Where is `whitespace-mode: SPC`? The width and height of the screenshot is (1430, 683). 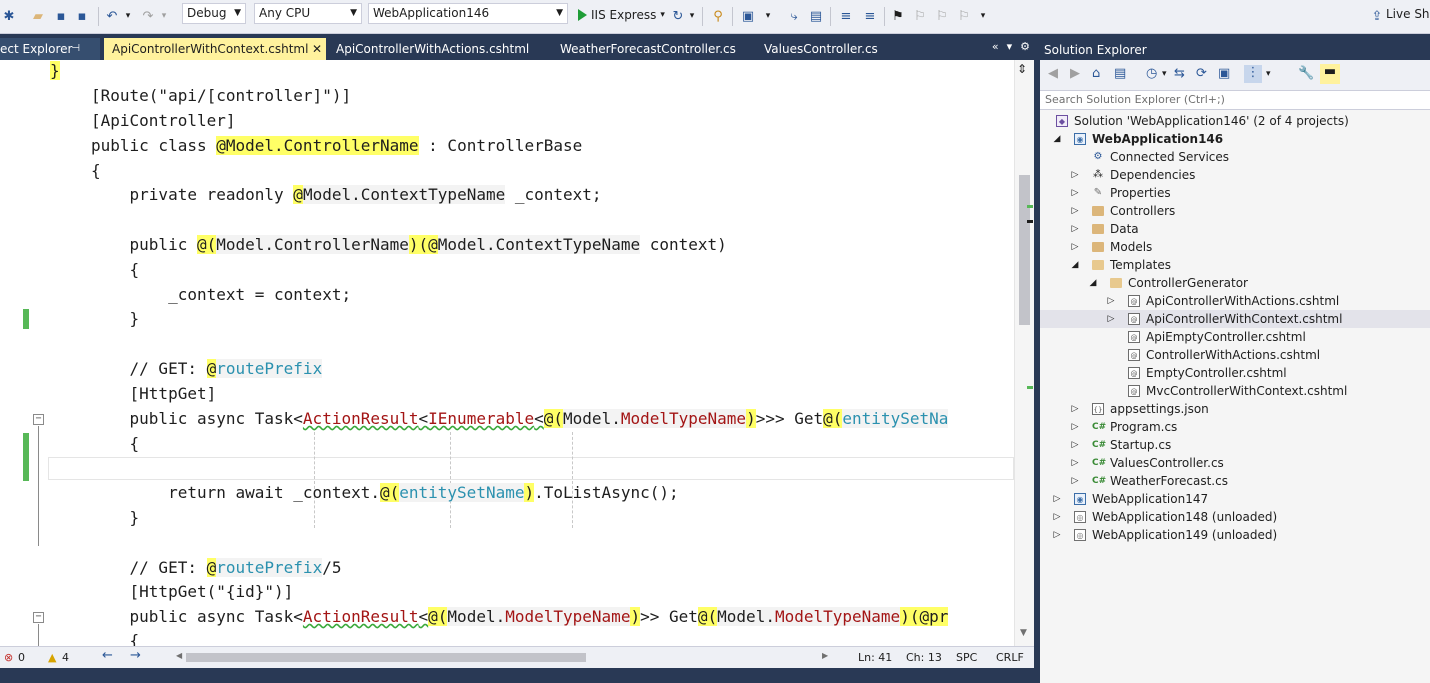 whitespace-mode: SPC is located at coordinates (966, 657).